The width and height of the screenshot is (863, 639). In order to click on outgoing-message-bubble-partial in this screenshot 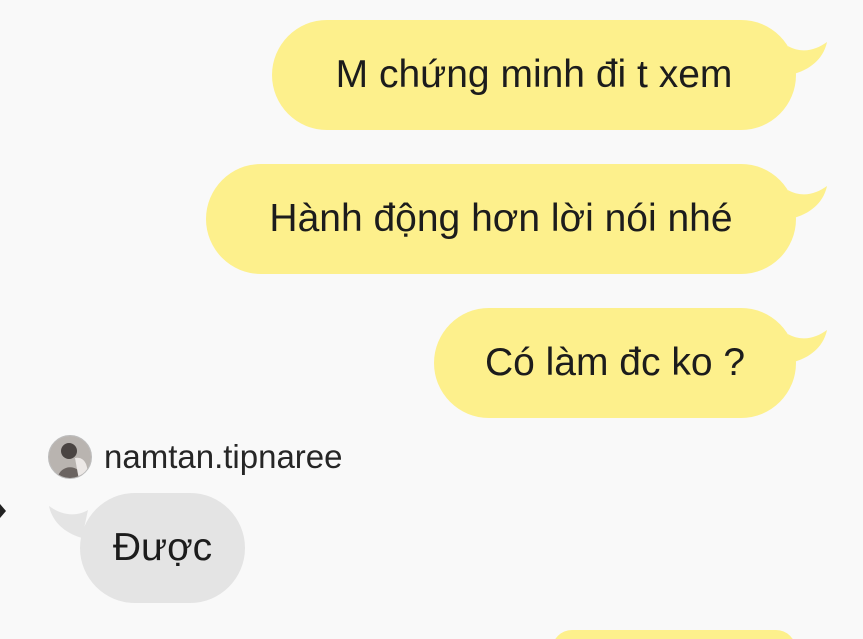, I will do `click(674, 634)`.